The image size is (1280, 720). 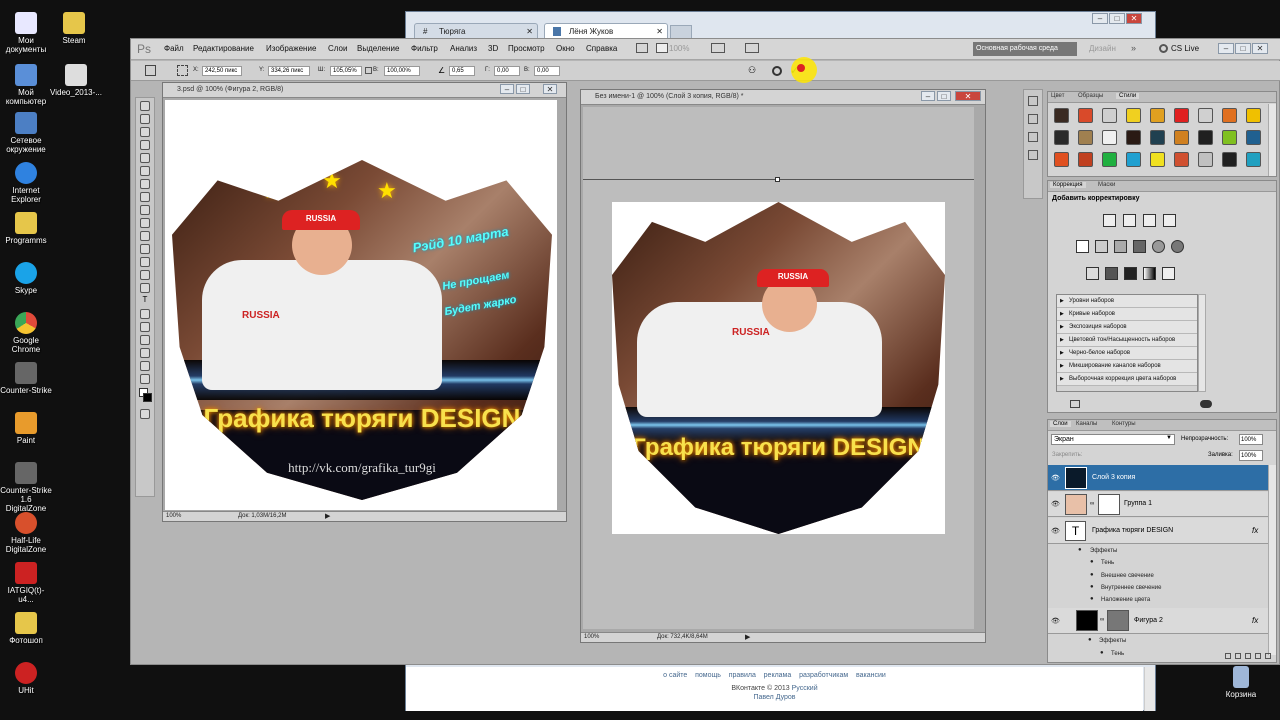 What do you see at coordinates (968, 96) in the screenshot?
I see `doc-close-button: ✕` at bounding box center [968, 96].